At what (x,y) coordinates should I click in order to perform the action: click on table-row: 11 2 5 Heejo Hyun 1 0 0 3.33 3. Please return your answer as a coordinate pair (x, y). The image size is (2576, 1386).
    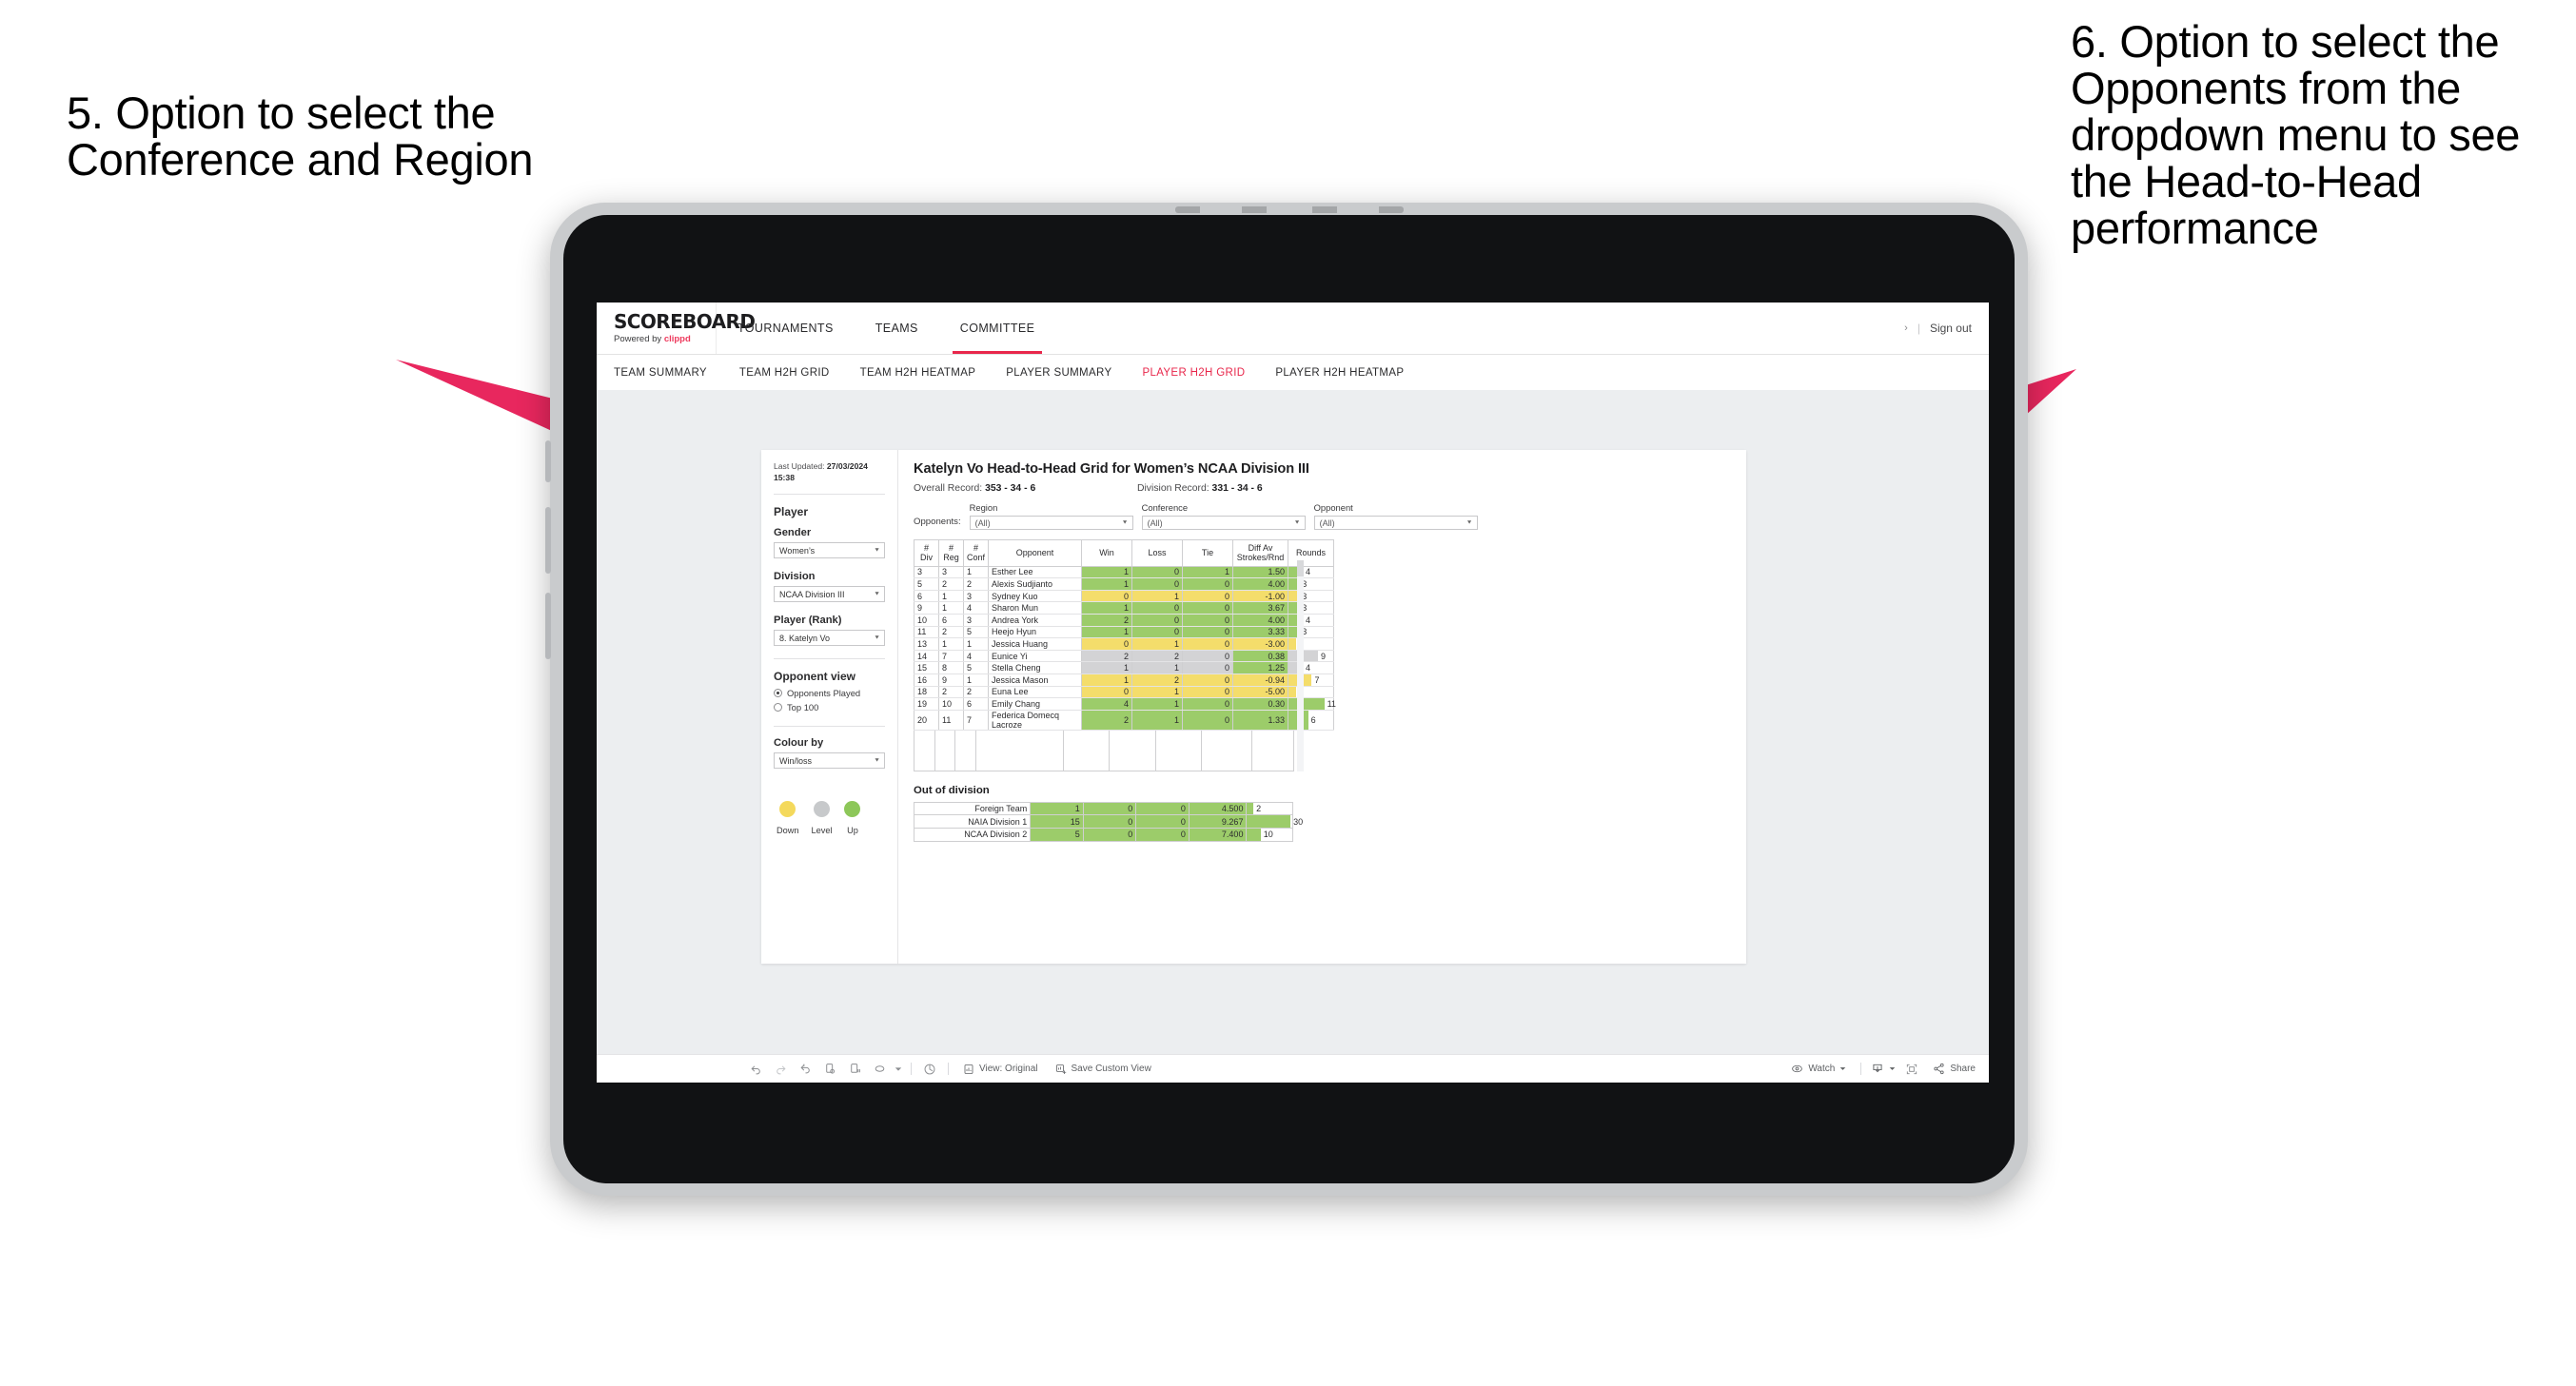
    Looking at the image, I should click on (1124, 632).